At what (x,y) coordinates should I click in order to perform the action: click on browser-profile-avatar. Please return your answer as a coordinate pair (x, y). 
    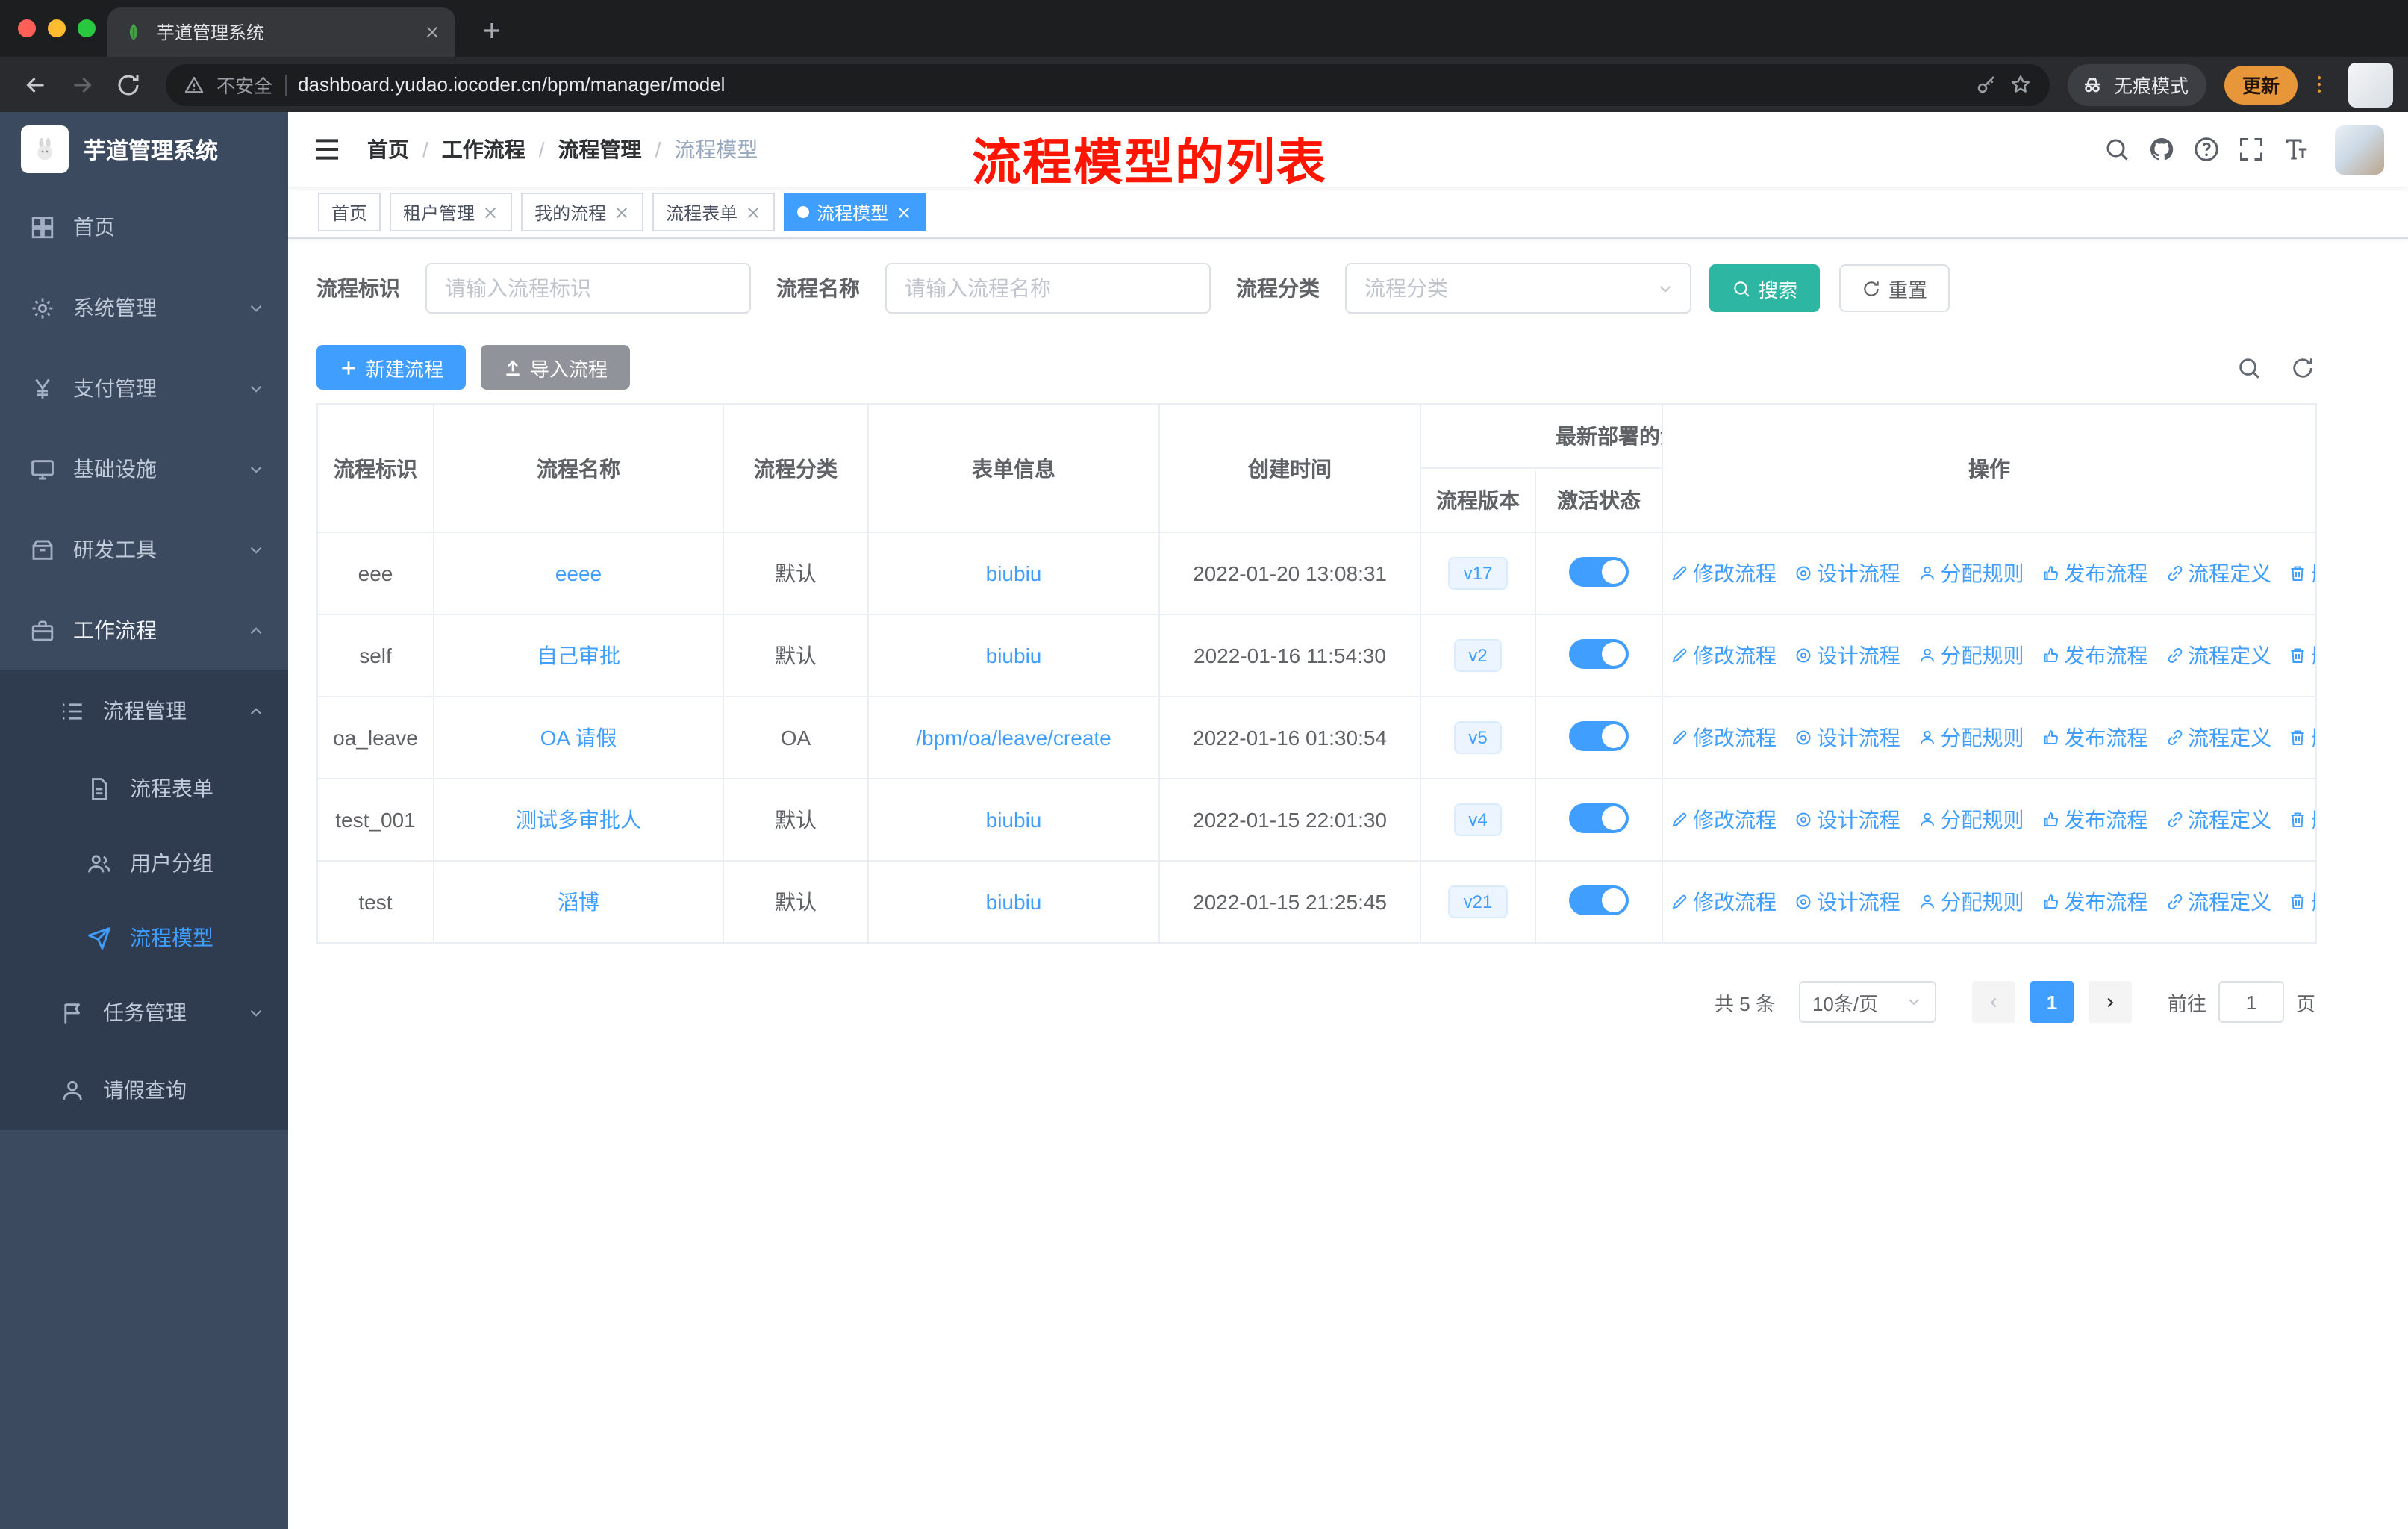
    Looking at the image, I should click on (2370, 84).